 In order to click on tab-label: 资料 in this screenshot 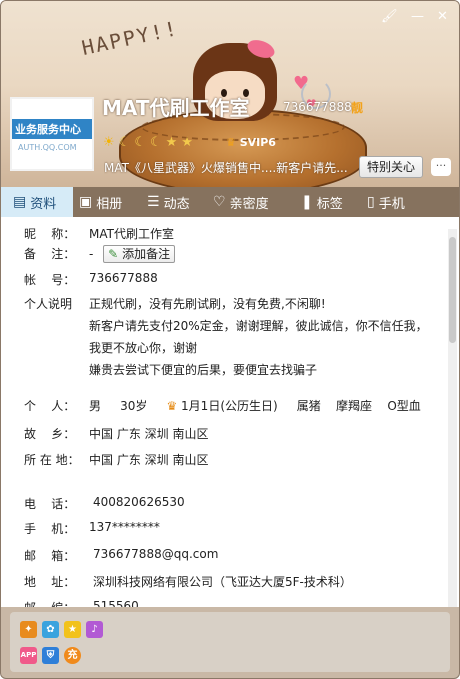, I will do `click(43, 204)`.